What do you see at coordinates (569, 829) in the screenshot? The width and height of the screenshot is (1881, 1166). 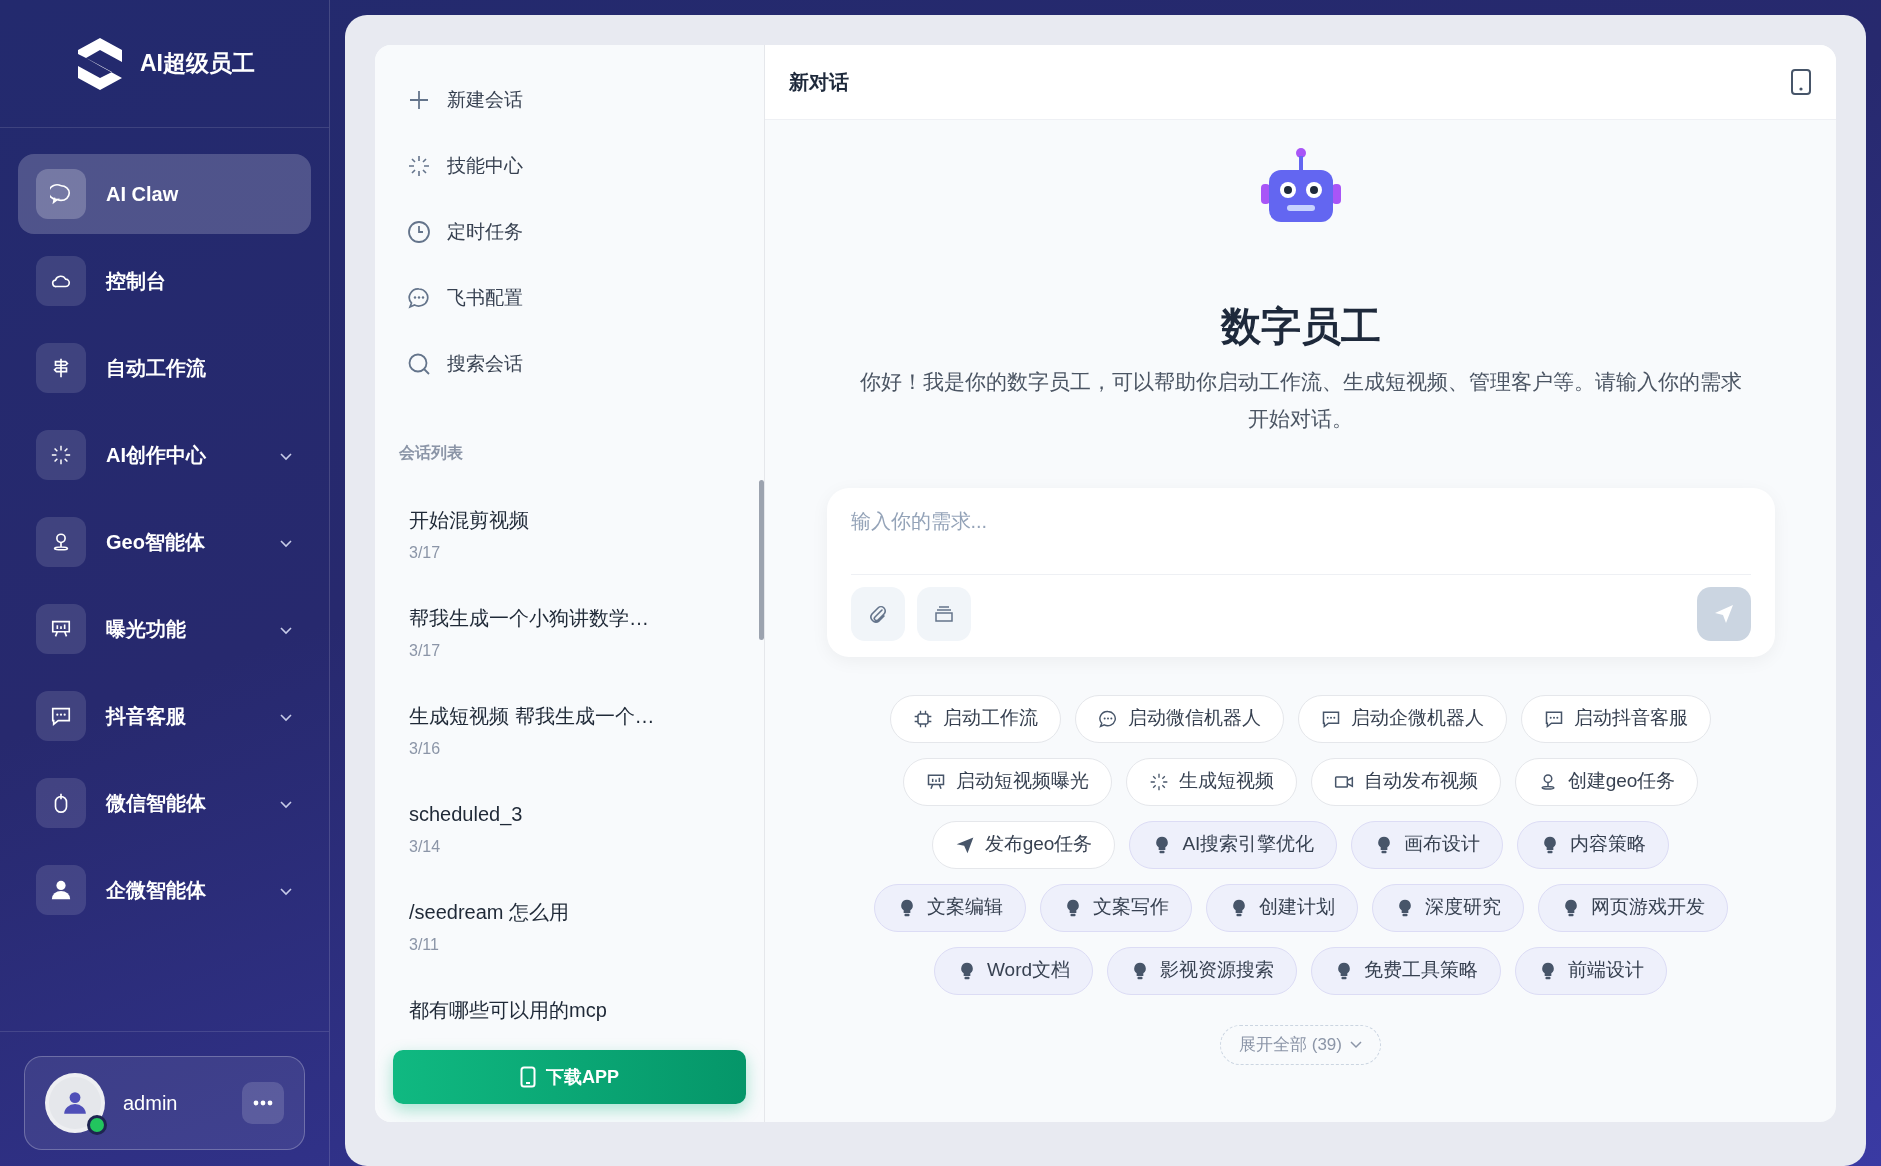 I see `conversation-item: scheduled_3 3/14` at bounding box center [569, 829].